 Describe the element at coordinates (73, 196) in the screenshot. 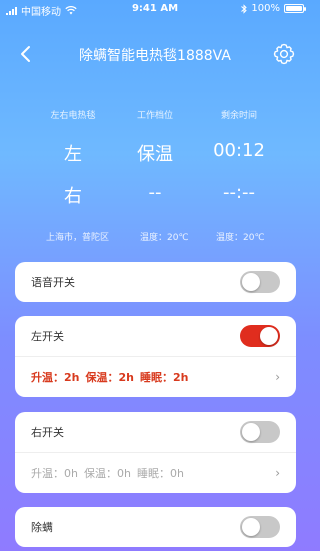

I see `row2-side: 右` at that location.